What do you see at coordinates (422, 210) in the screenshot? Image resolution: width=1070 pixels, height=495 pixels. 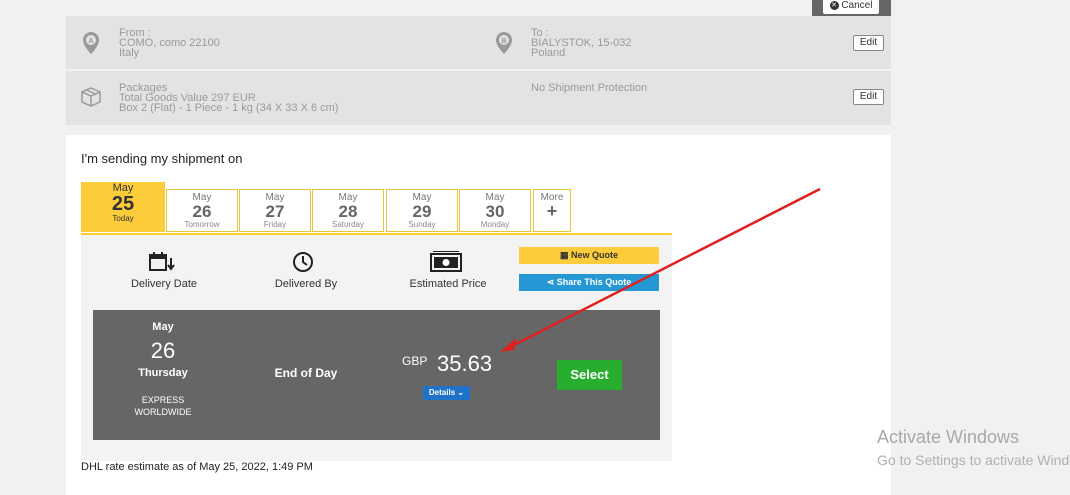 I see `tab-date-29: May 29 Sunday` at bounding box center [422, 210].